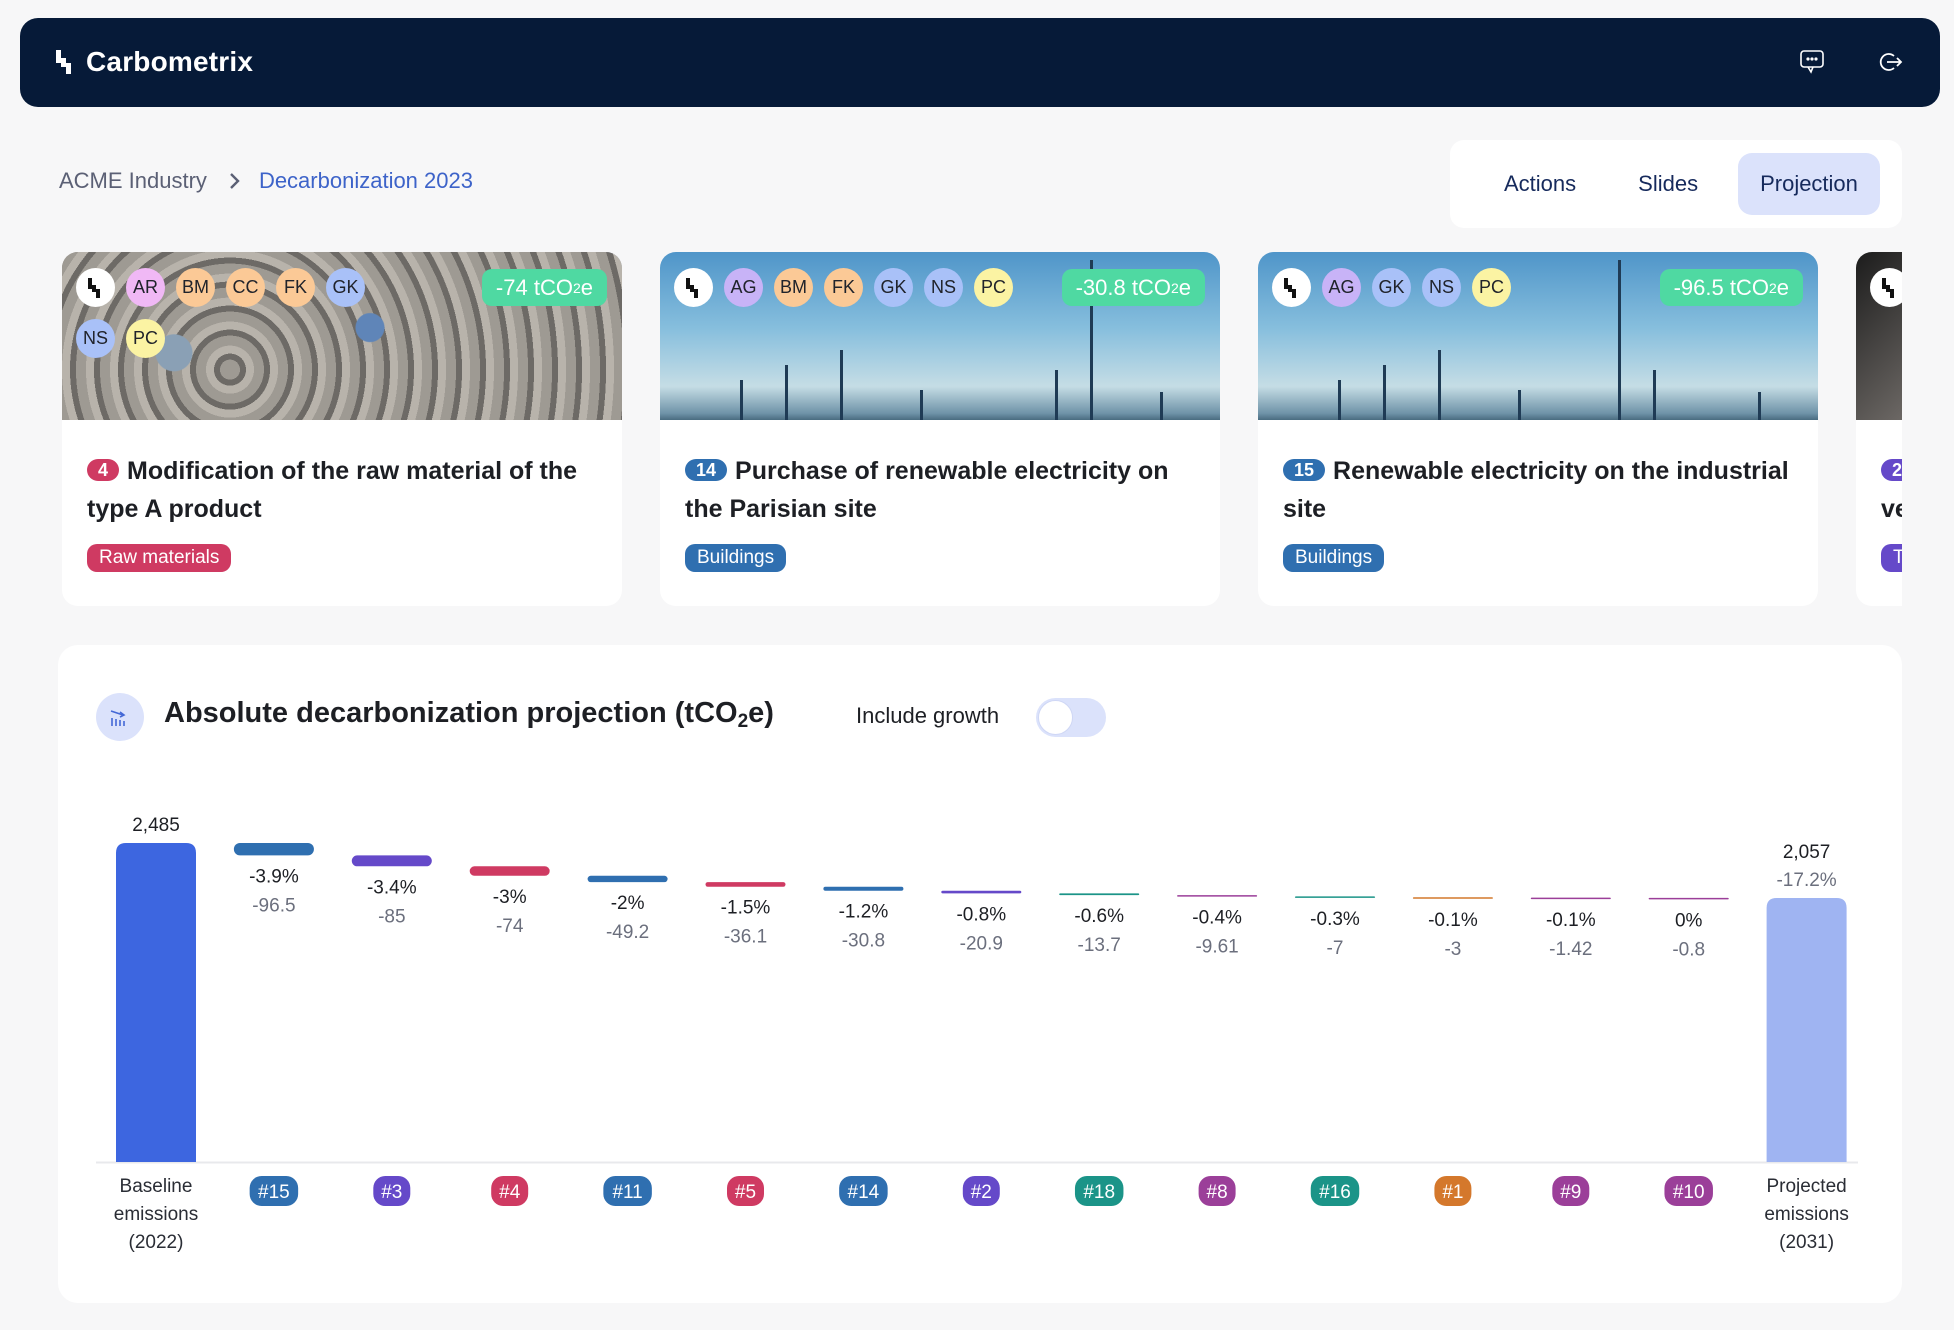  Describe the element at coordinates (1133, 287) in the screenshot. I see `impact-badge: -30.8 tCO 2 e` at that location.